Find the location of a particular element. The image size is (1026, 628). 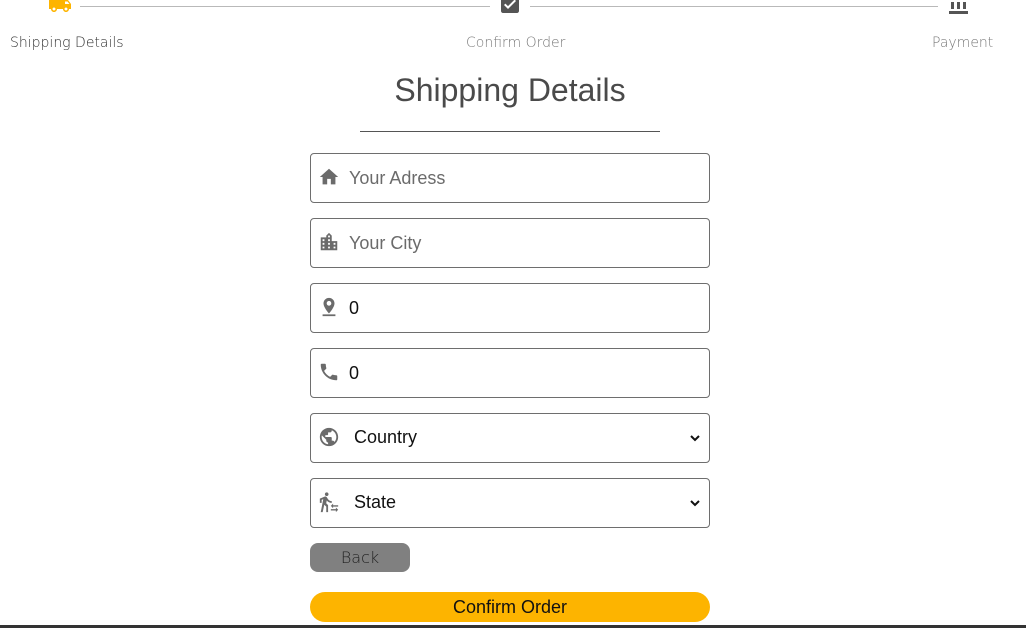

pincode-input is located at coordinates (524, 308).